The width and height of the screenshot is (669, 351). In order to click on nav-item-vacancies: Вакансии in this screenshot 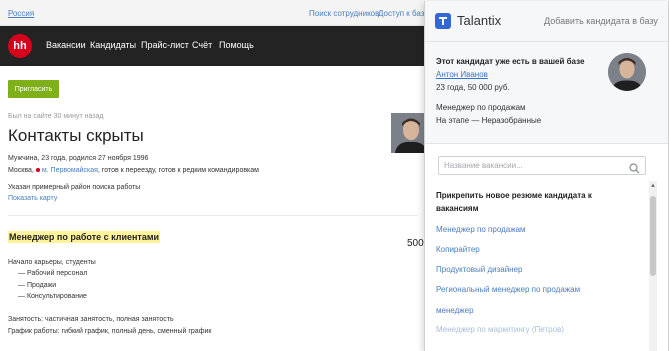, I will do `click(66, 45)`.